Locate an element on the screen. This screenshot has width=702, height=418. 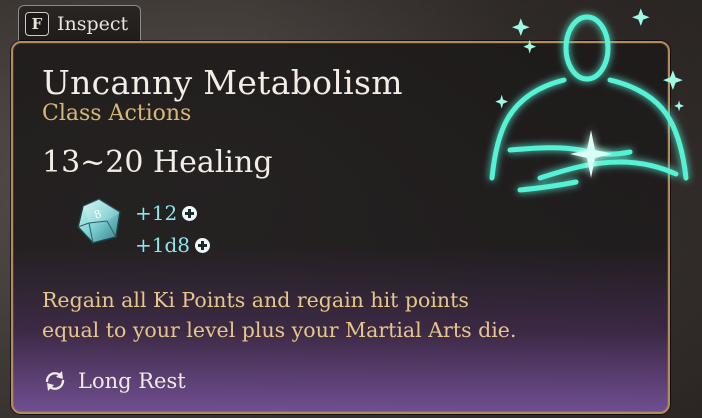
healing-range: 13~20 Healing is located at coordinates (157, 162).